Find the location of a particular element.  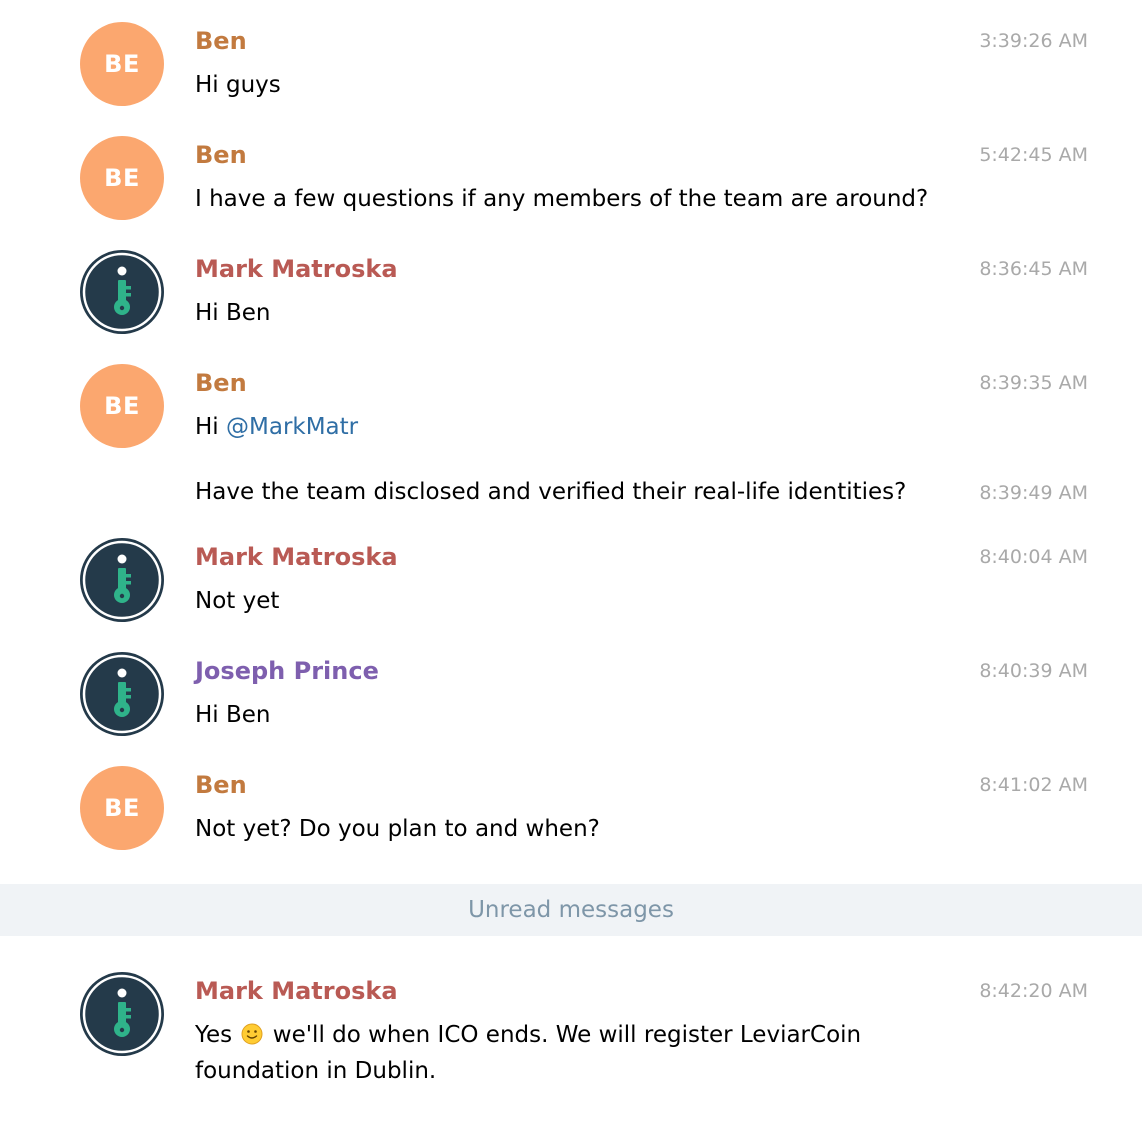

message-text-prefix: Hi is located at coordinates (210, 427).